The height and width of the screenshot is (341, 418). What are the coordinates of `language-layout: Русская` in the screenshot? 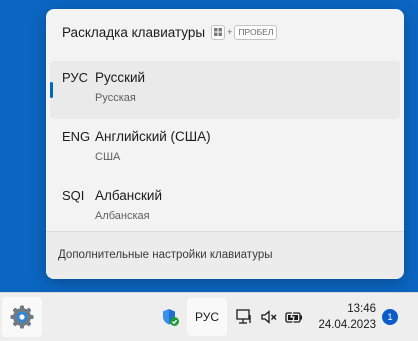 It's located at (115, 98).